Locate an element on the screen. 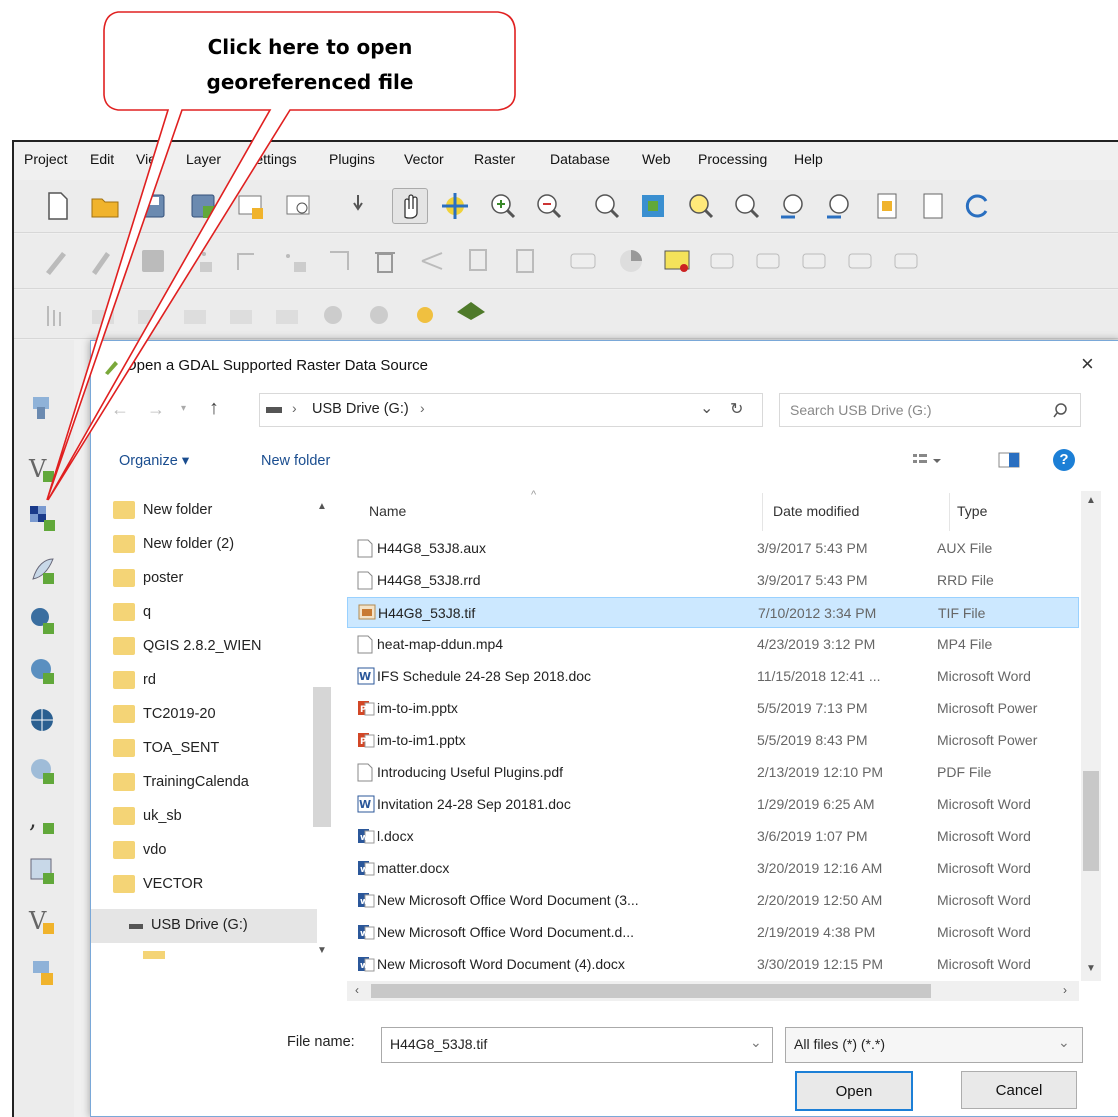 The width and height of the screenshot is (1118, 1117). open-project-icon is located at coordinates (105, 206).